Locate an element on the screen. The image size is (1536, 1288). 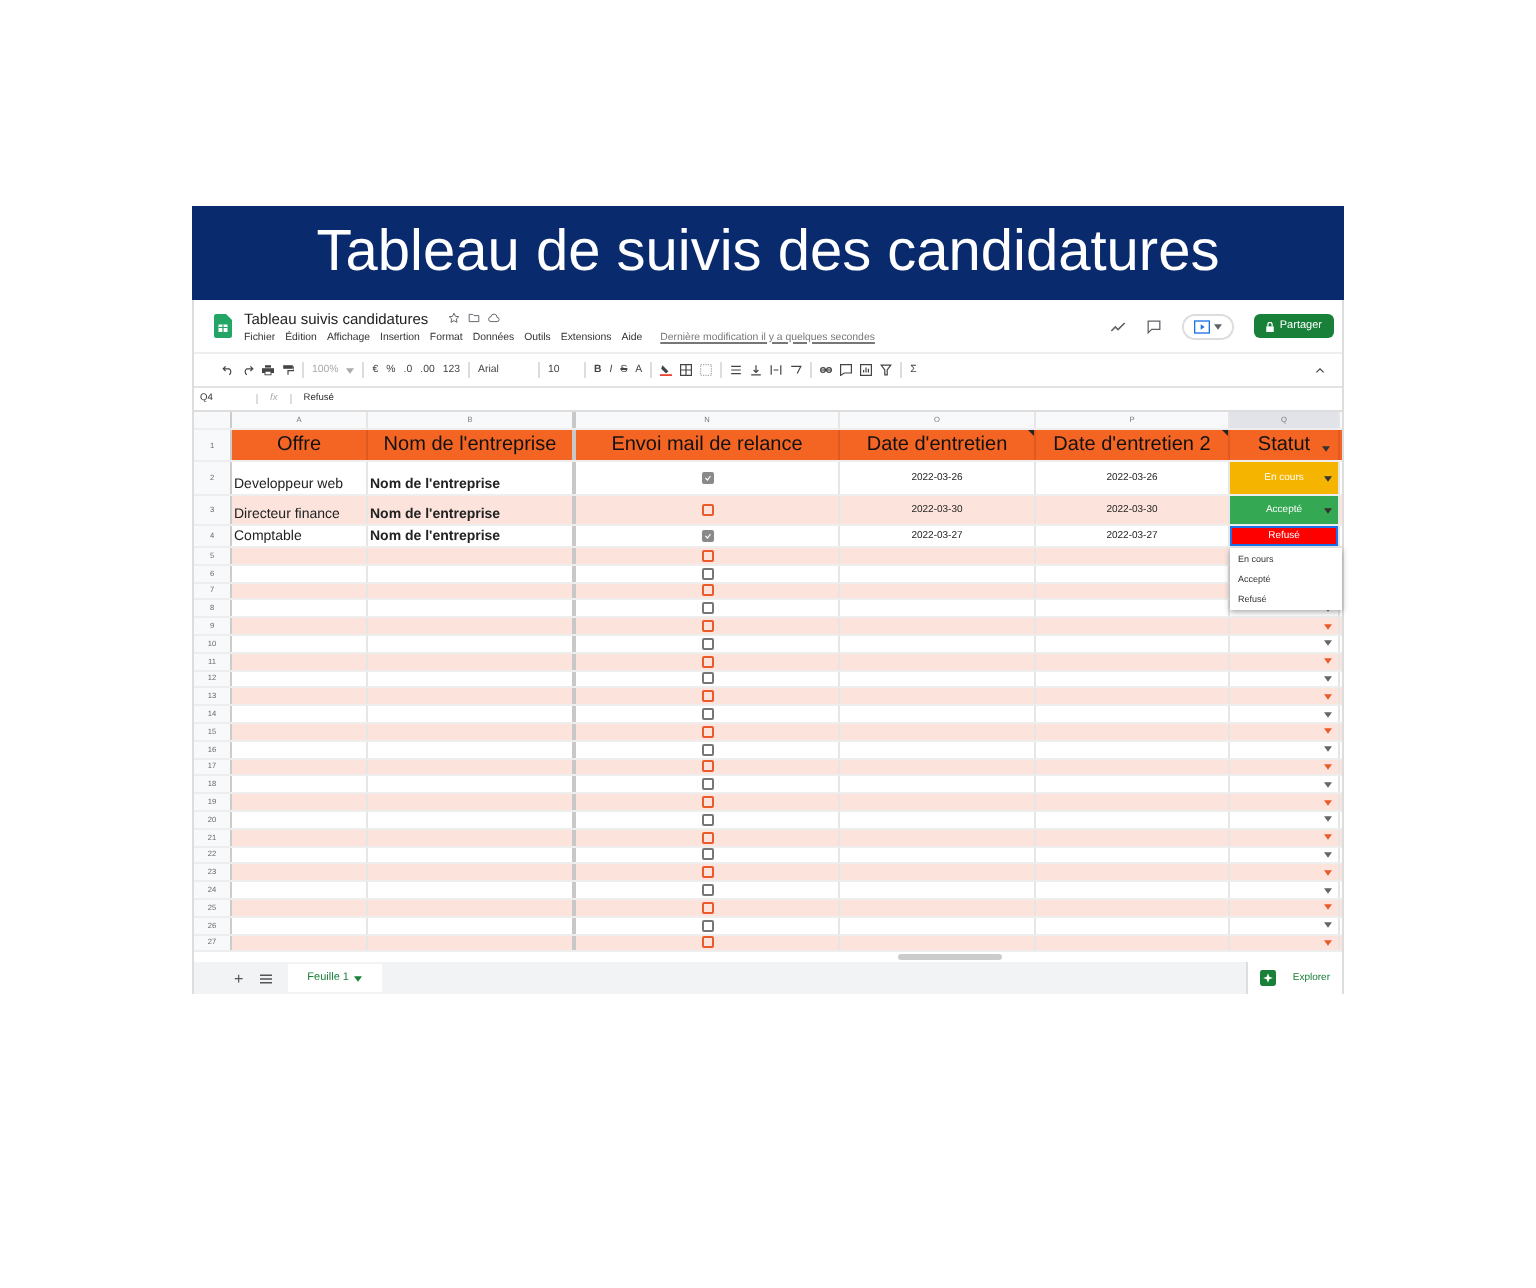
vertical-align-icon is located at coordinates (756, 370).